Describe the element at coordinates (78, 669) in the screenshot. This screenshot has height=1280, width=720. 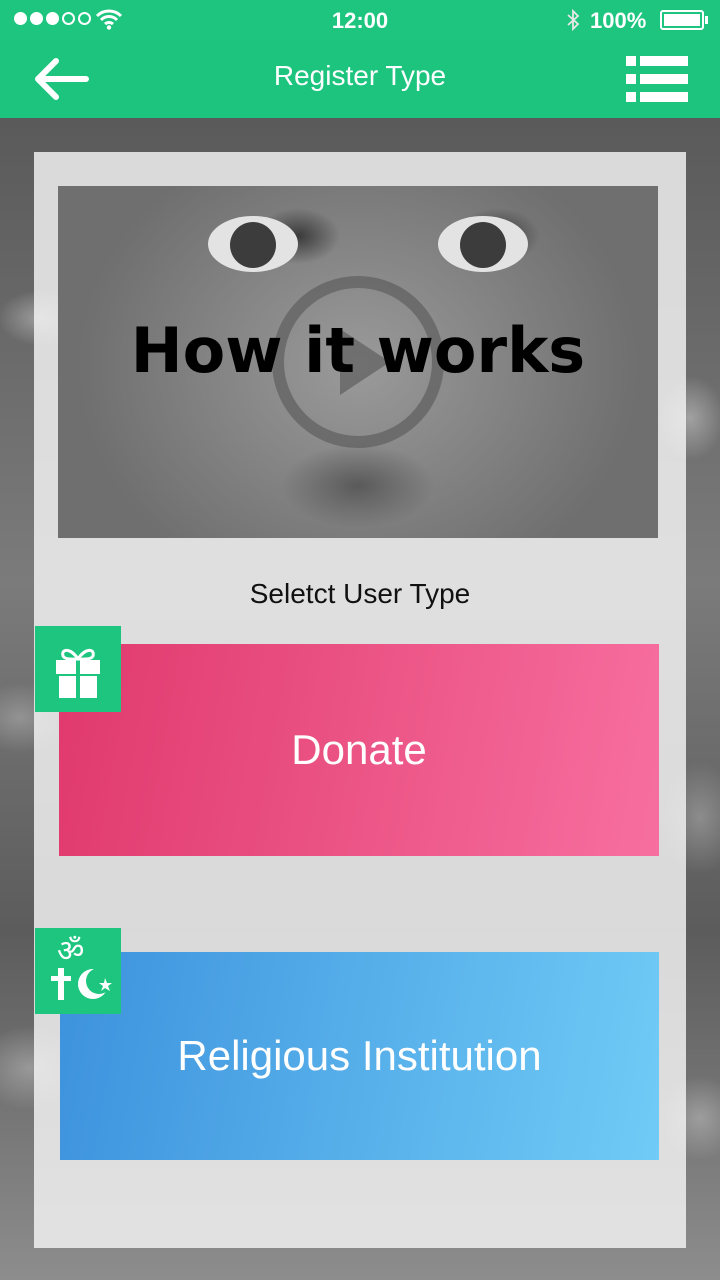
I see `gift-icon` at that location.